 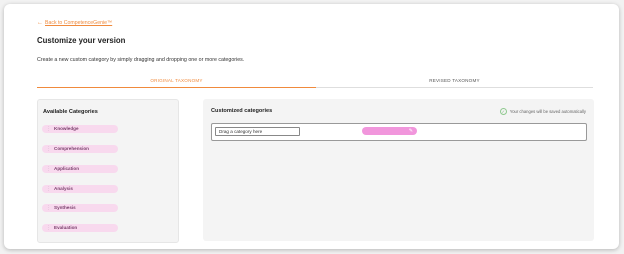 I want to click on category-label: Synthesis, so click(x=65, y=207).